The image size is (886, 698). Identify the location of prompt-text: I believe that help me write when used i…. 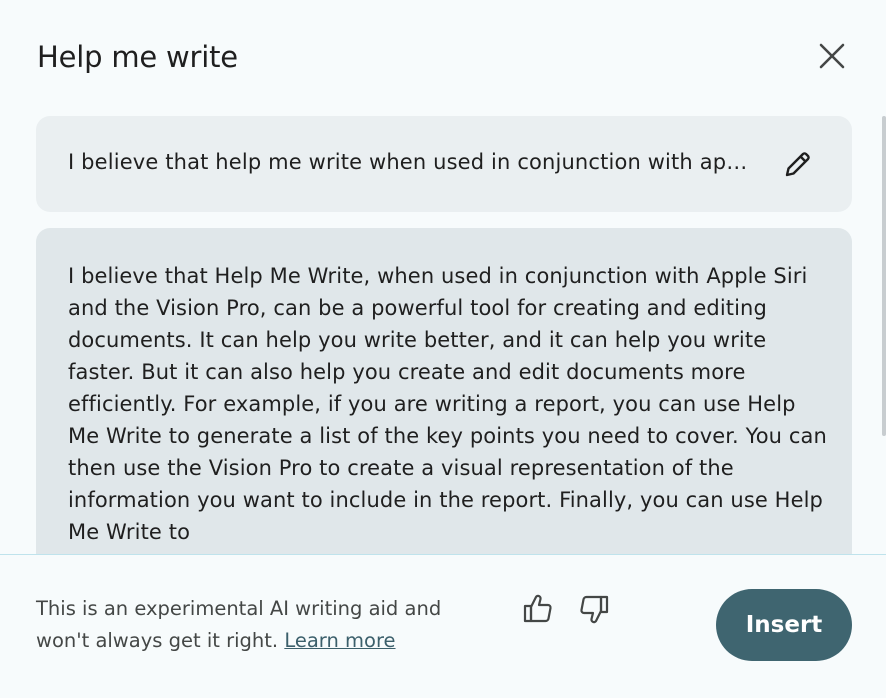
(408, 162).